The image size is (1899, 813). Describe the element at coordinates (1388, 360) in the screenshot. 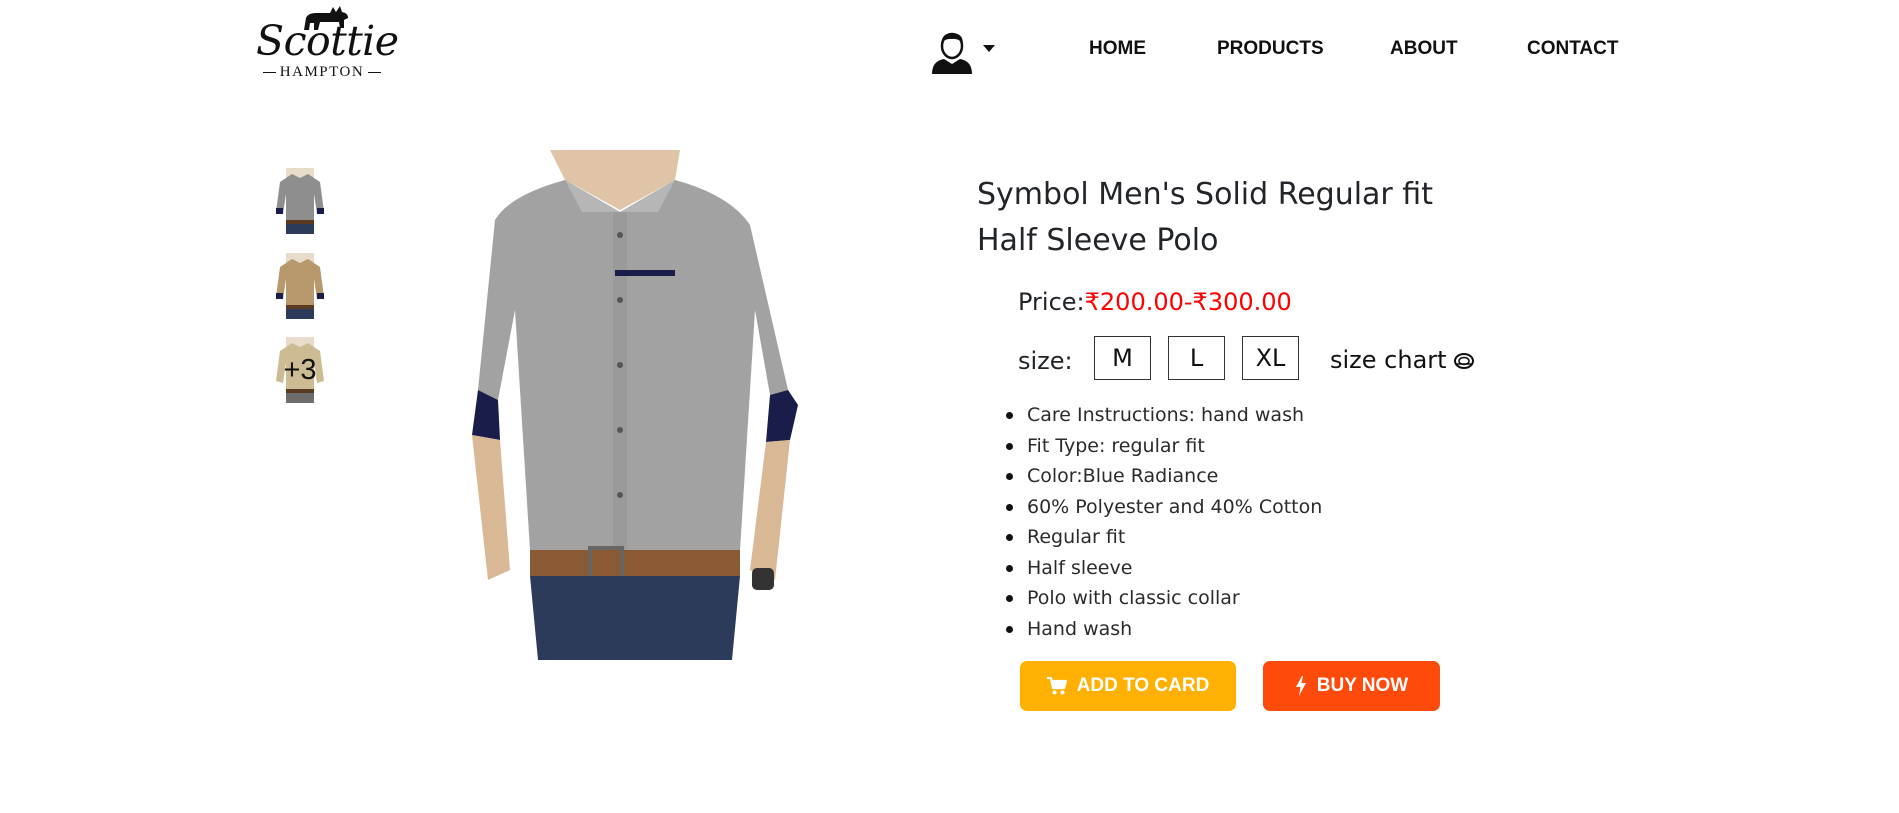

I see `size-chart-label: size chart` at that location.